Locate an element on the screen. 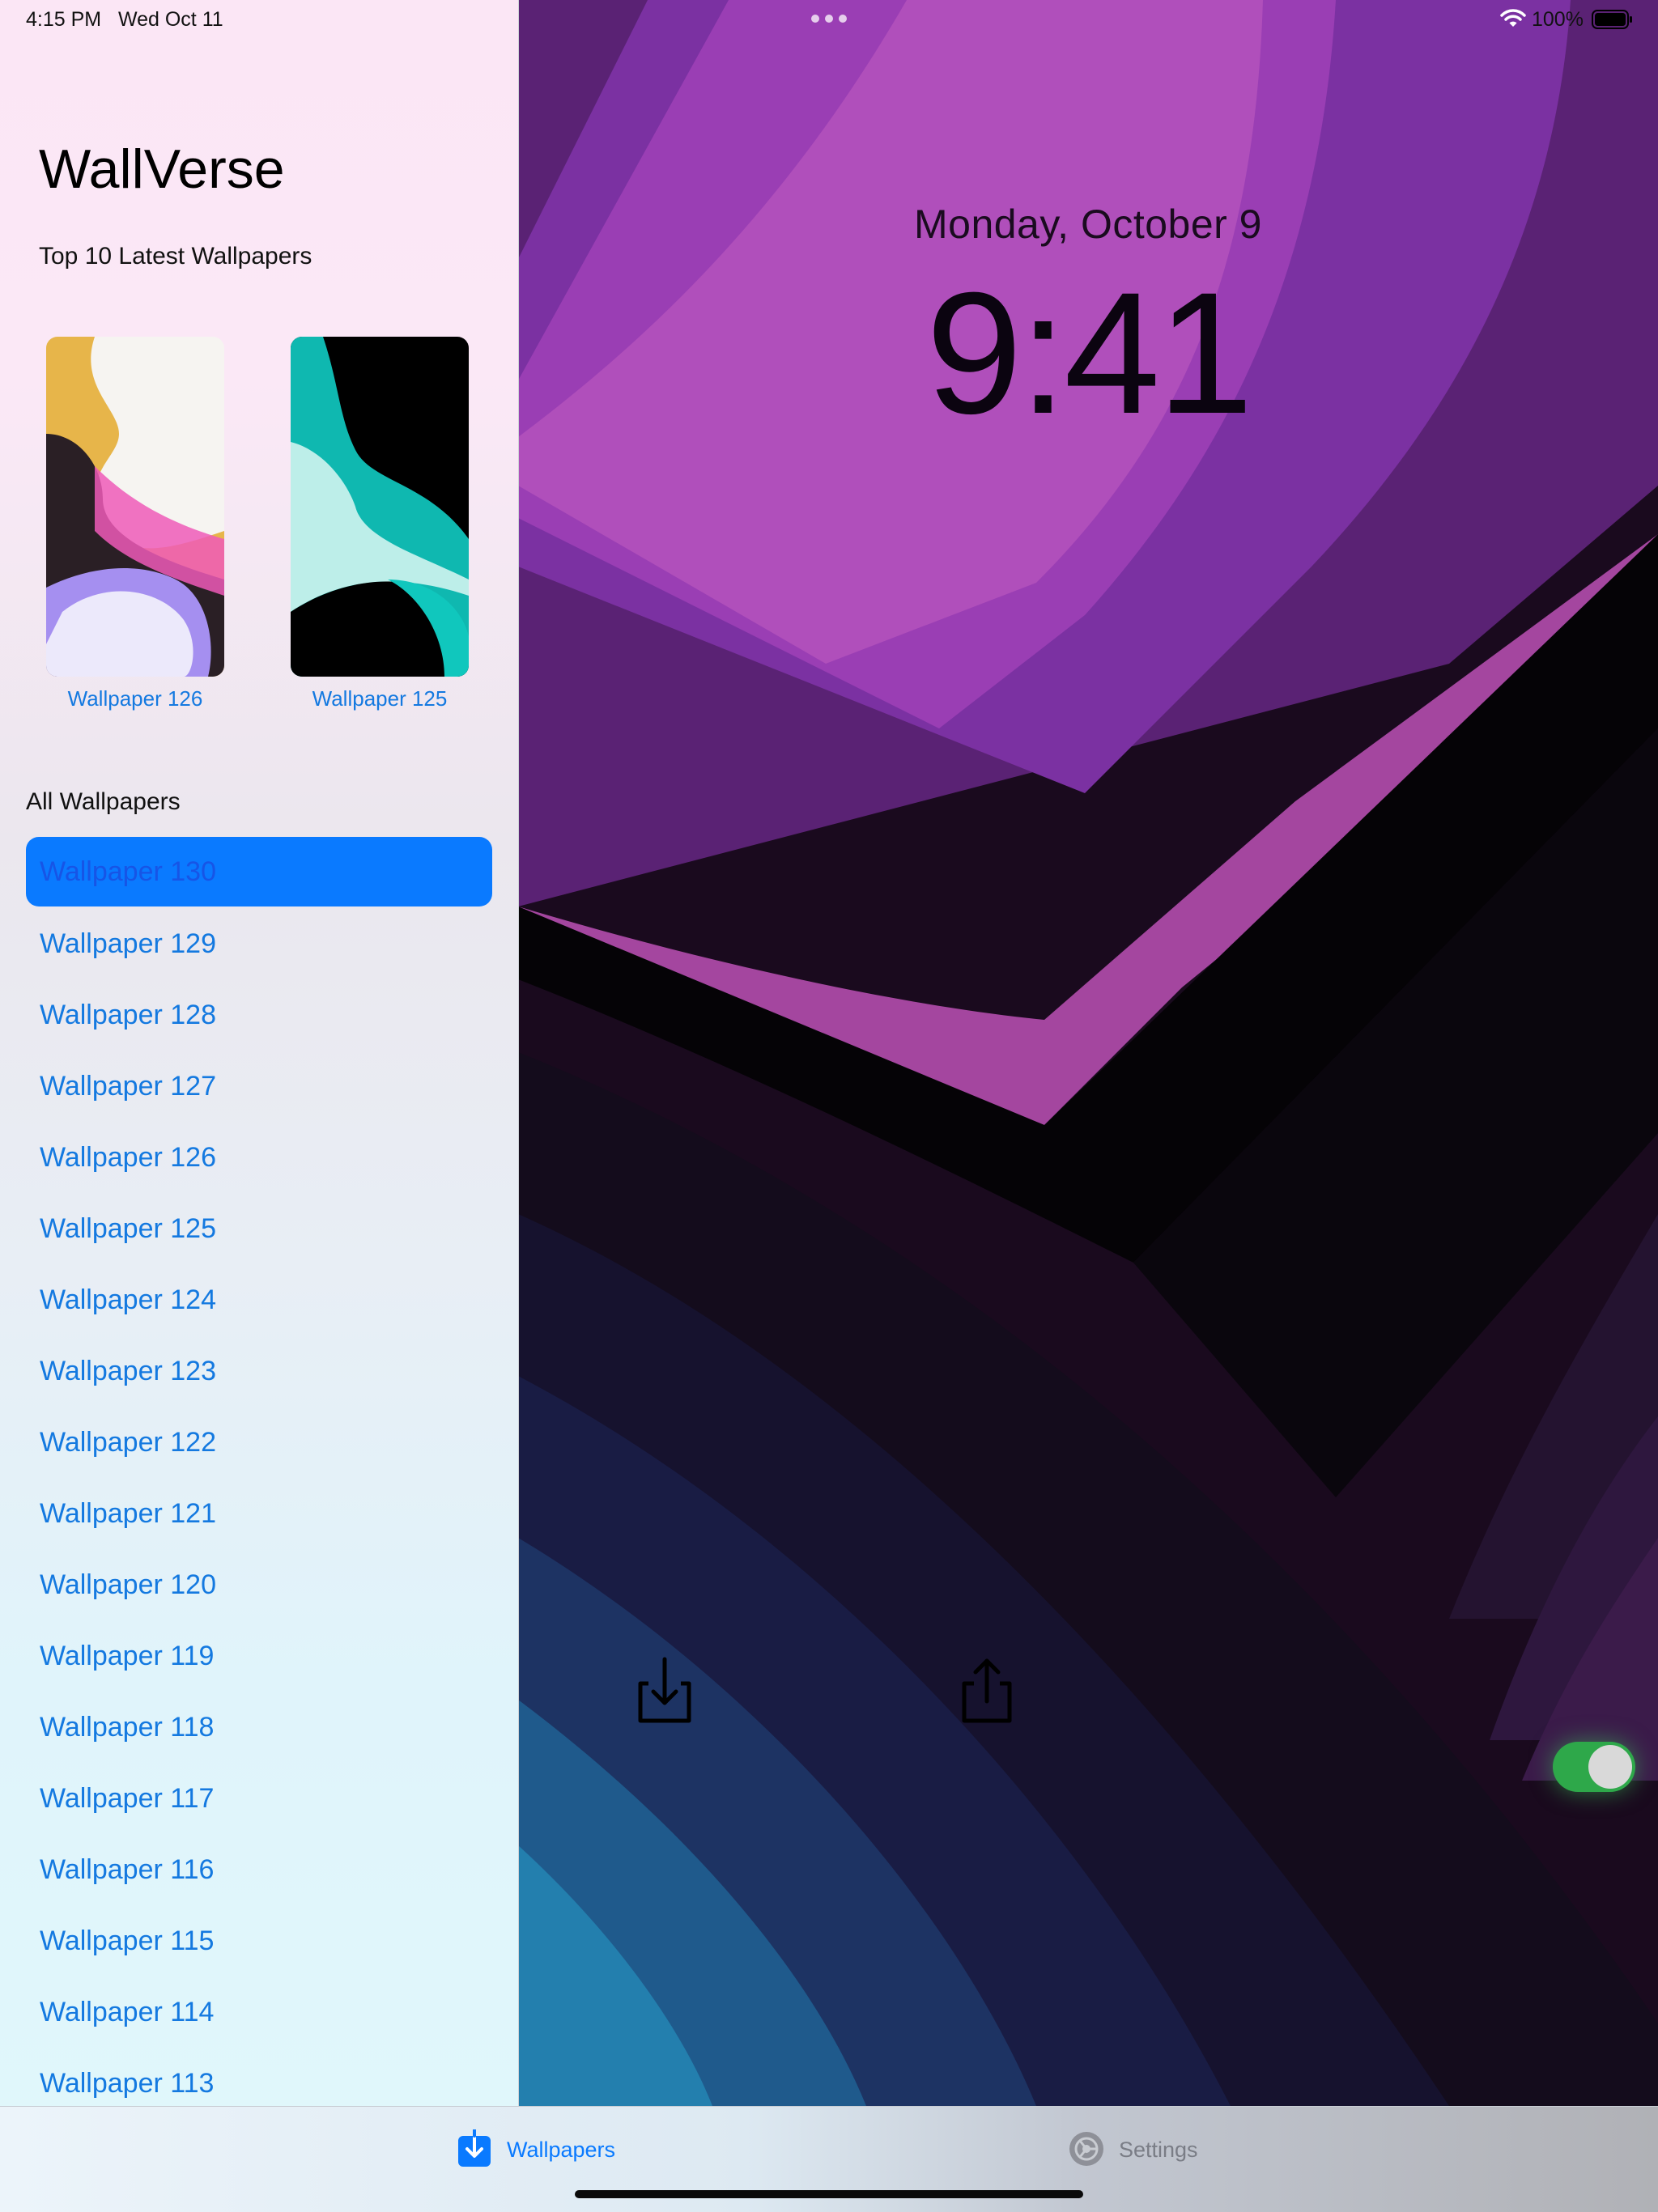 Image resolution: width=1658 pixels, height=2212 pixels. latest-wallpapers-heading: Top 10 Latest Wallpapers is located at coordinates (175, 256).